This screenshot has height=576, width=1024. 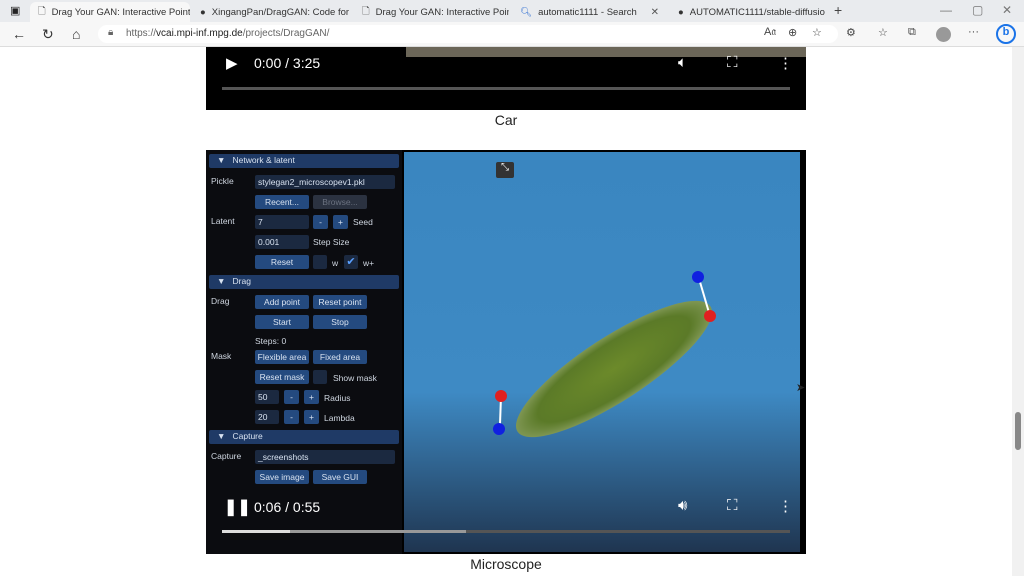 What do you see at coordinates (271, 341) in the screenshot?
I see `steps-counter: Steps: 0` at bounding box center [271, 341].